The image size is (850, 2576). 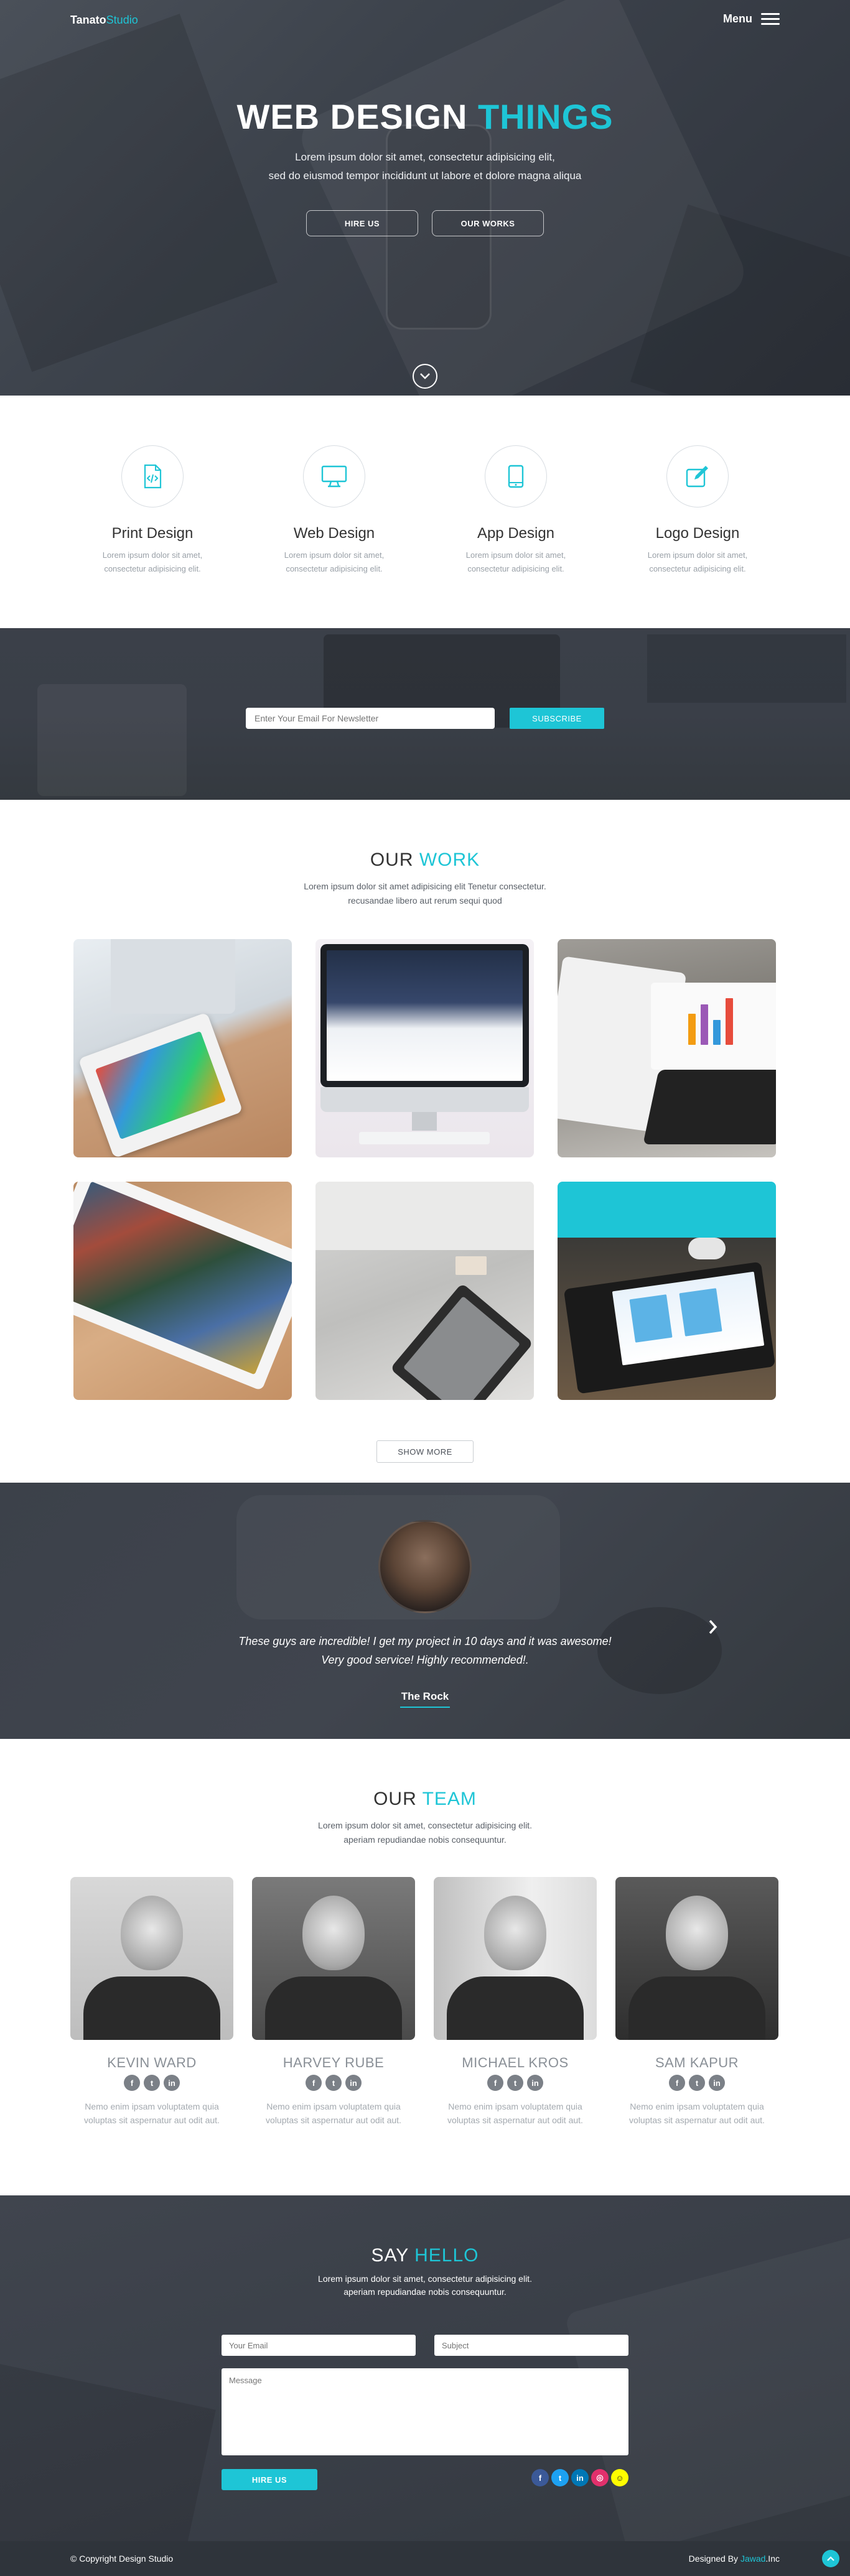 I want to click on hire-us-button: HIRE US, so click(x=362, y=223).